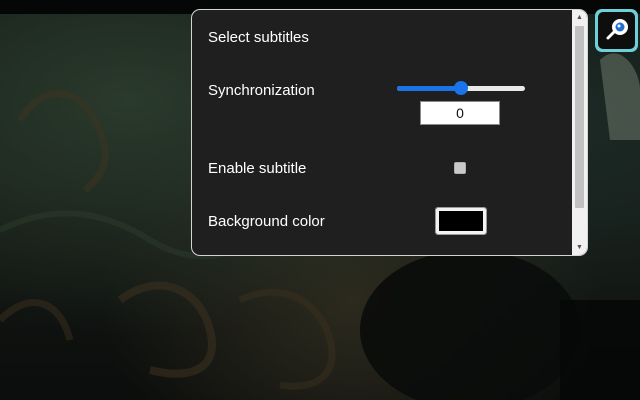  What do you see at coordinates (460, 168) in the screenshot?
I see `enable-subtitle-checkbox` at bounding box center [460, 168].